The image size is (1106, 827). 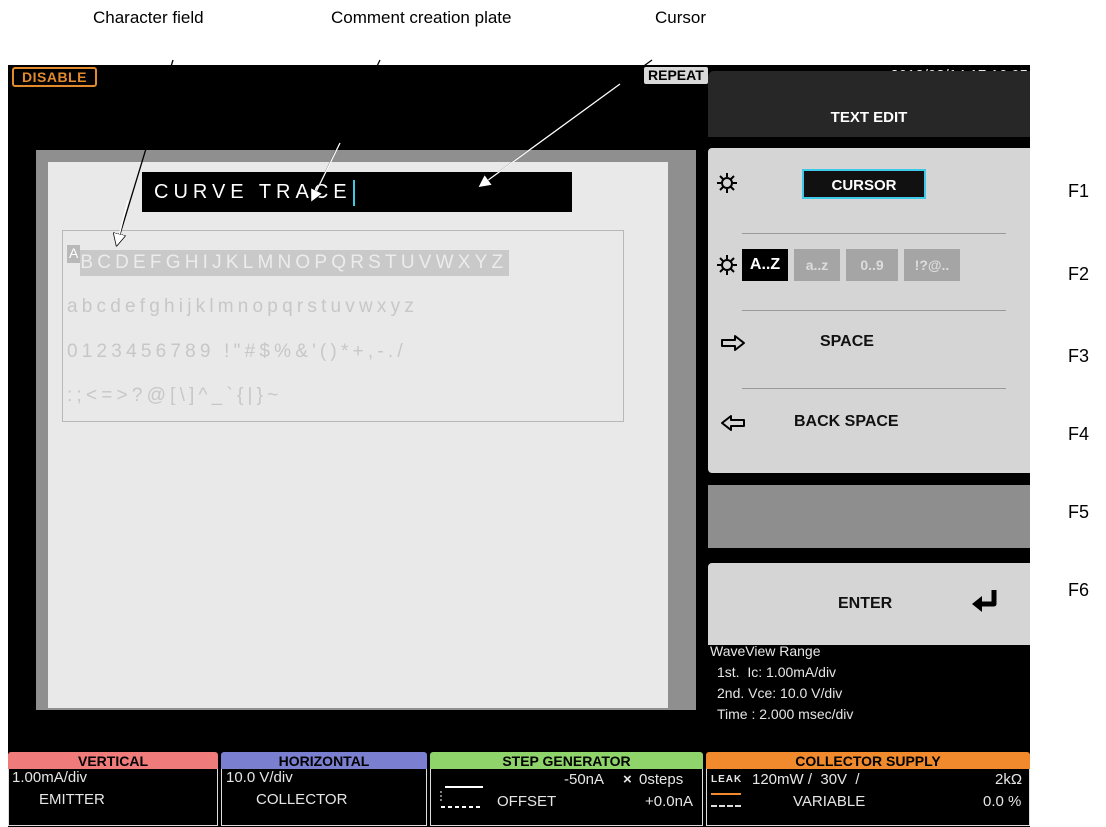 I want to click on leader-cursor-arrow, so click(x=550, y=134).